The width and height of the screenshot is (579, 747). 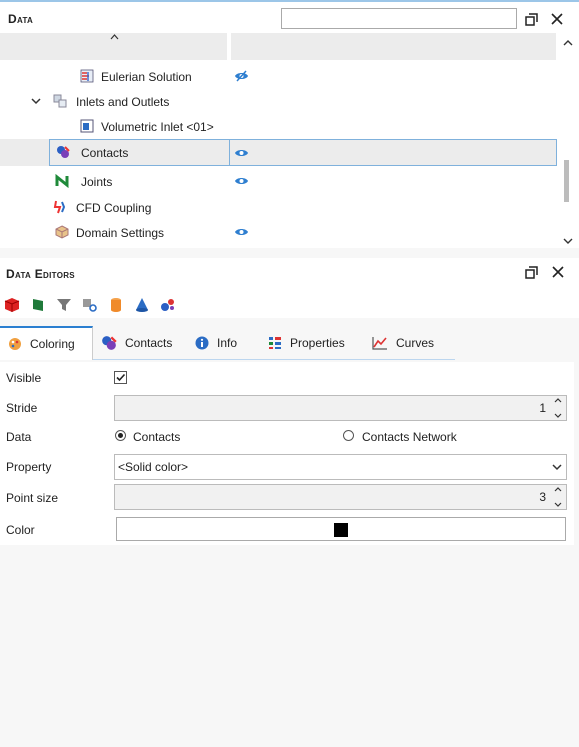 What do you see at coordinates (32, 498) in the screenshot?
I see `point-size-label: Point size` at bounding box center [32, 498].